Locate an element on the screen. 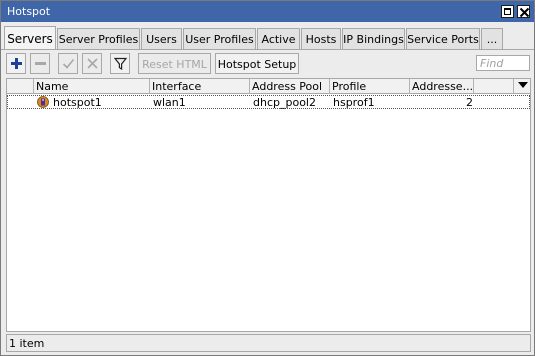  disable-button is located at coordinates (92, 63).